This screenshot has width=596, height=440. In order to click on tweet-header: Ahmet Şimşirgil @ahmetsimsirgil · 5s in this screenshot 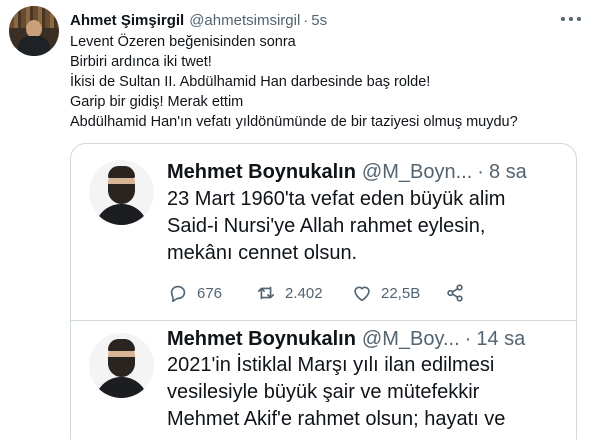, I will do `click(198, 20)`.